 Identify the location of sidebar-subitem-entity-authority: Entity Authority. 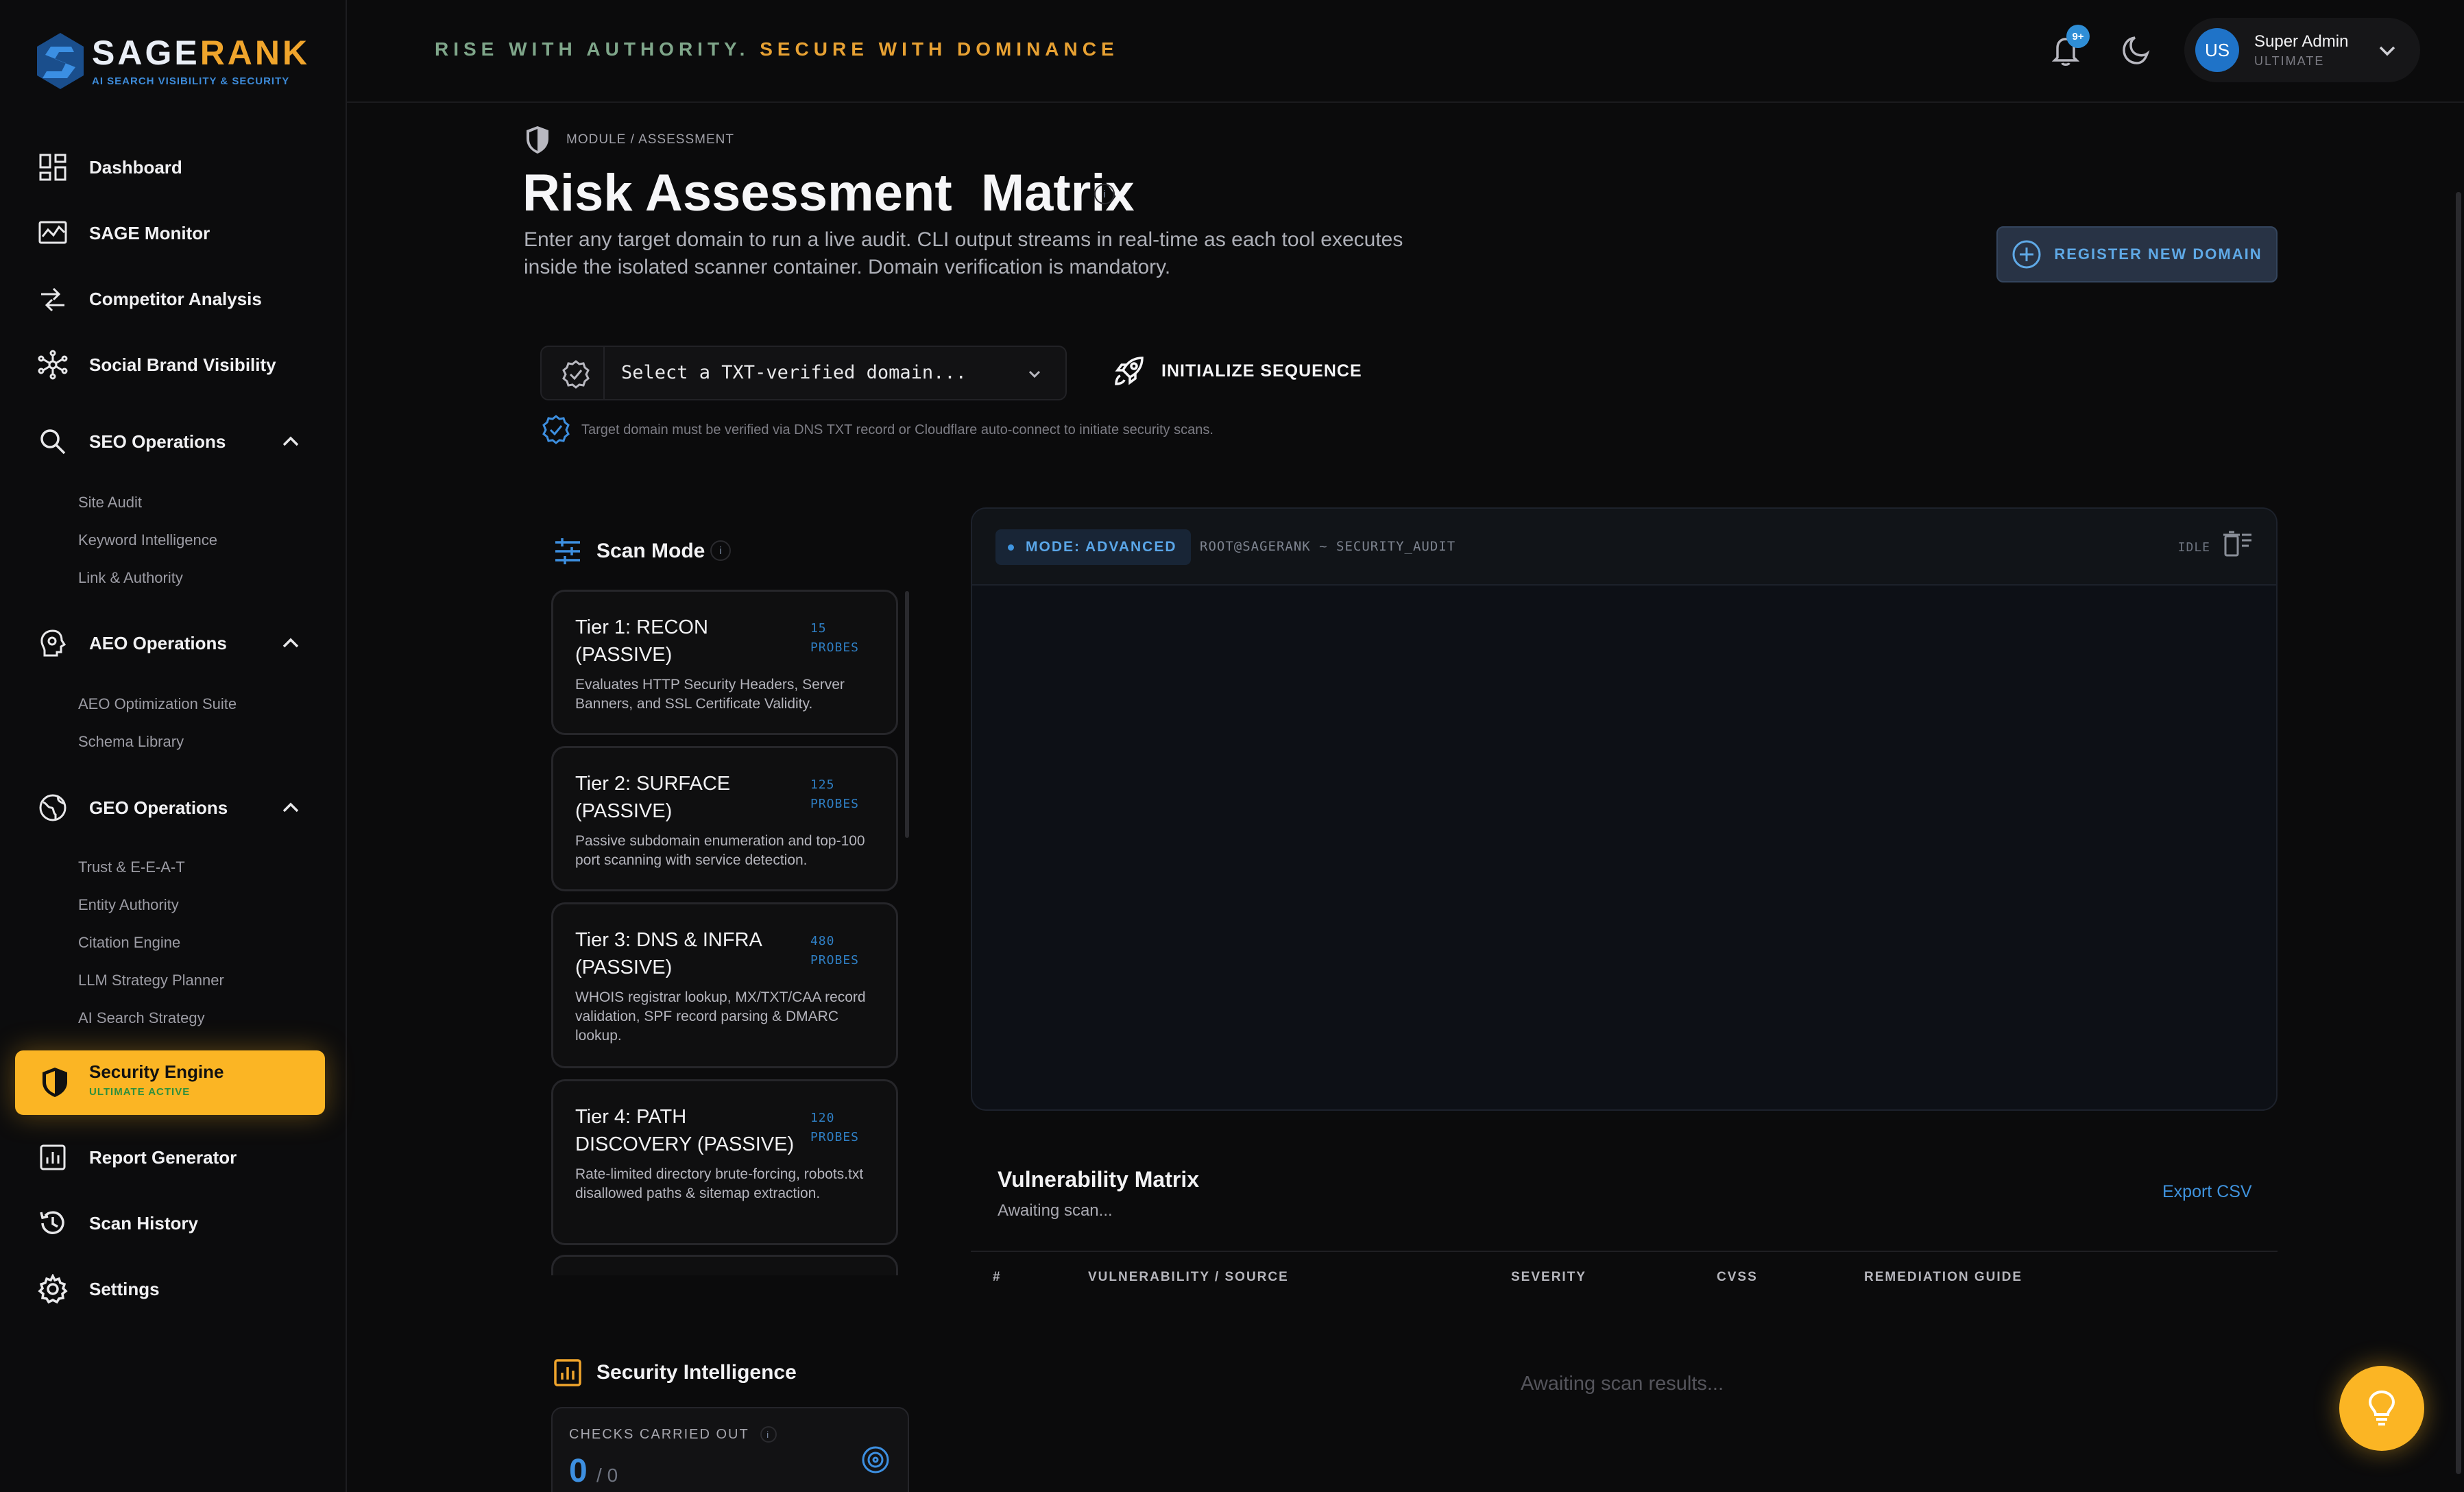
(128, 905).